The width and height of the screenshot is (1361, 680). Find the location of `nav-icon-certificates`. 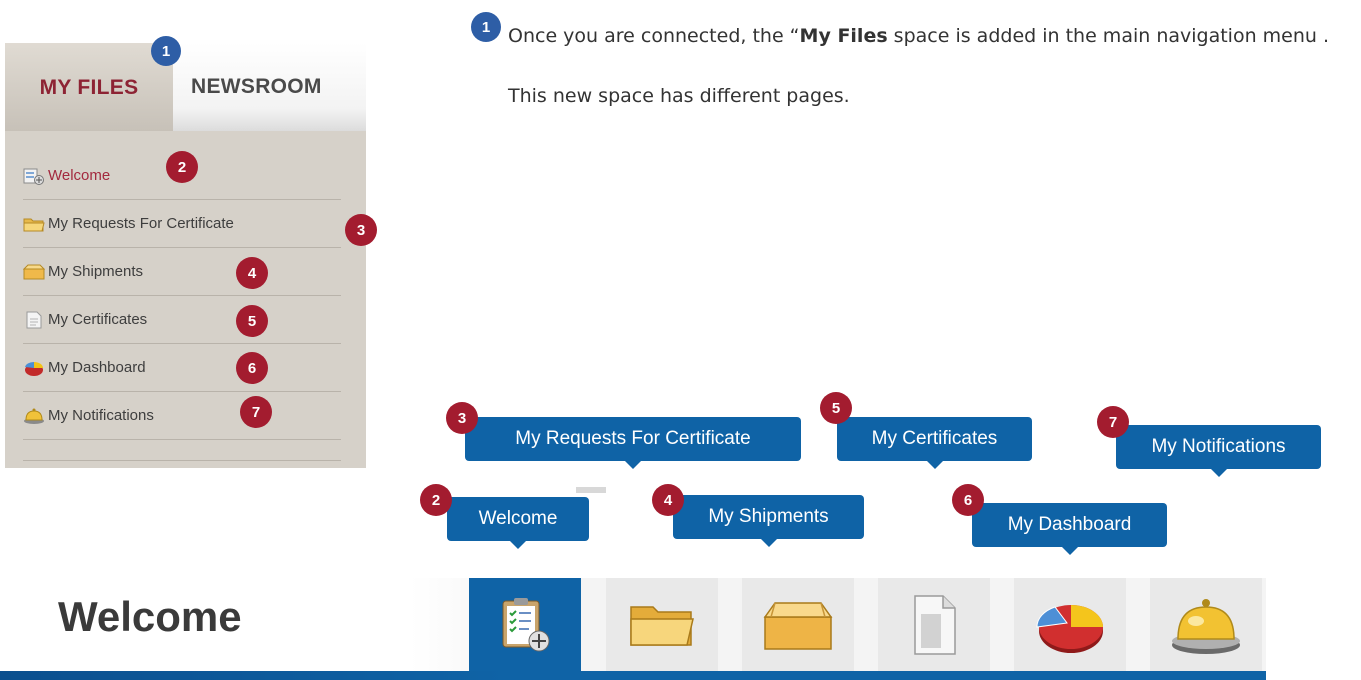

nav-icon-certificates is located at coordinates (934, 624).